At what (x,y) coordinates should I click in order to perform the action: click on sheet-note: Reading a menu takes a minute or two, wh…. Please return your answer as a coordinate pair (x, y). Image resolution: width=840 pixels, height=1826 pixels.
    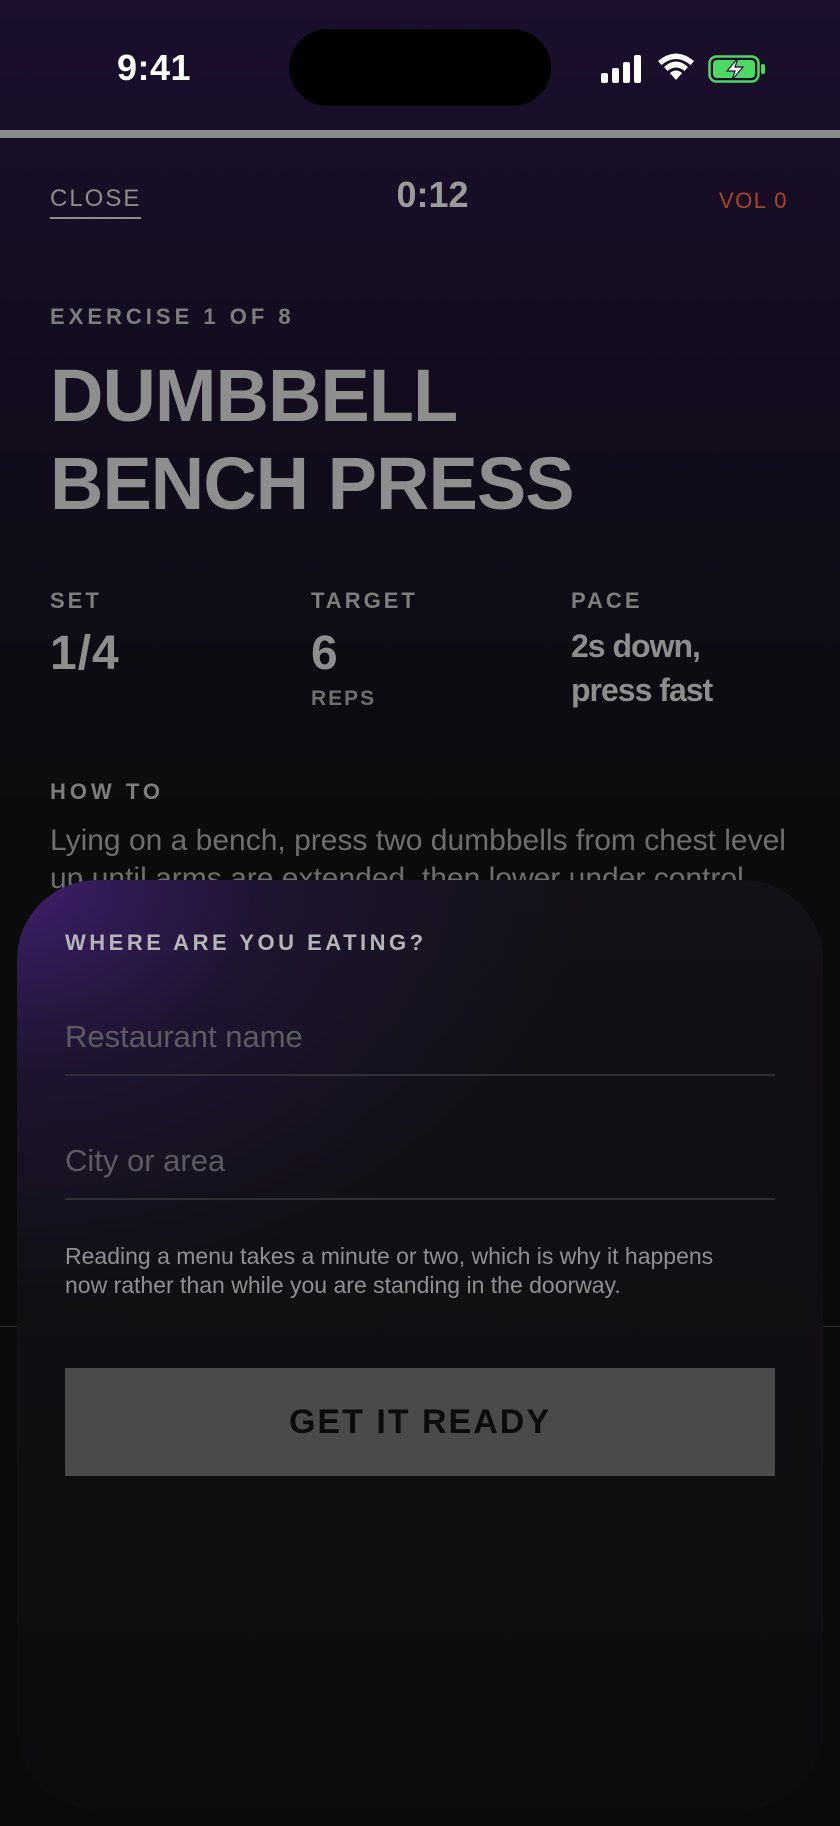
    Looking at the image, I should click on (389, 1270).